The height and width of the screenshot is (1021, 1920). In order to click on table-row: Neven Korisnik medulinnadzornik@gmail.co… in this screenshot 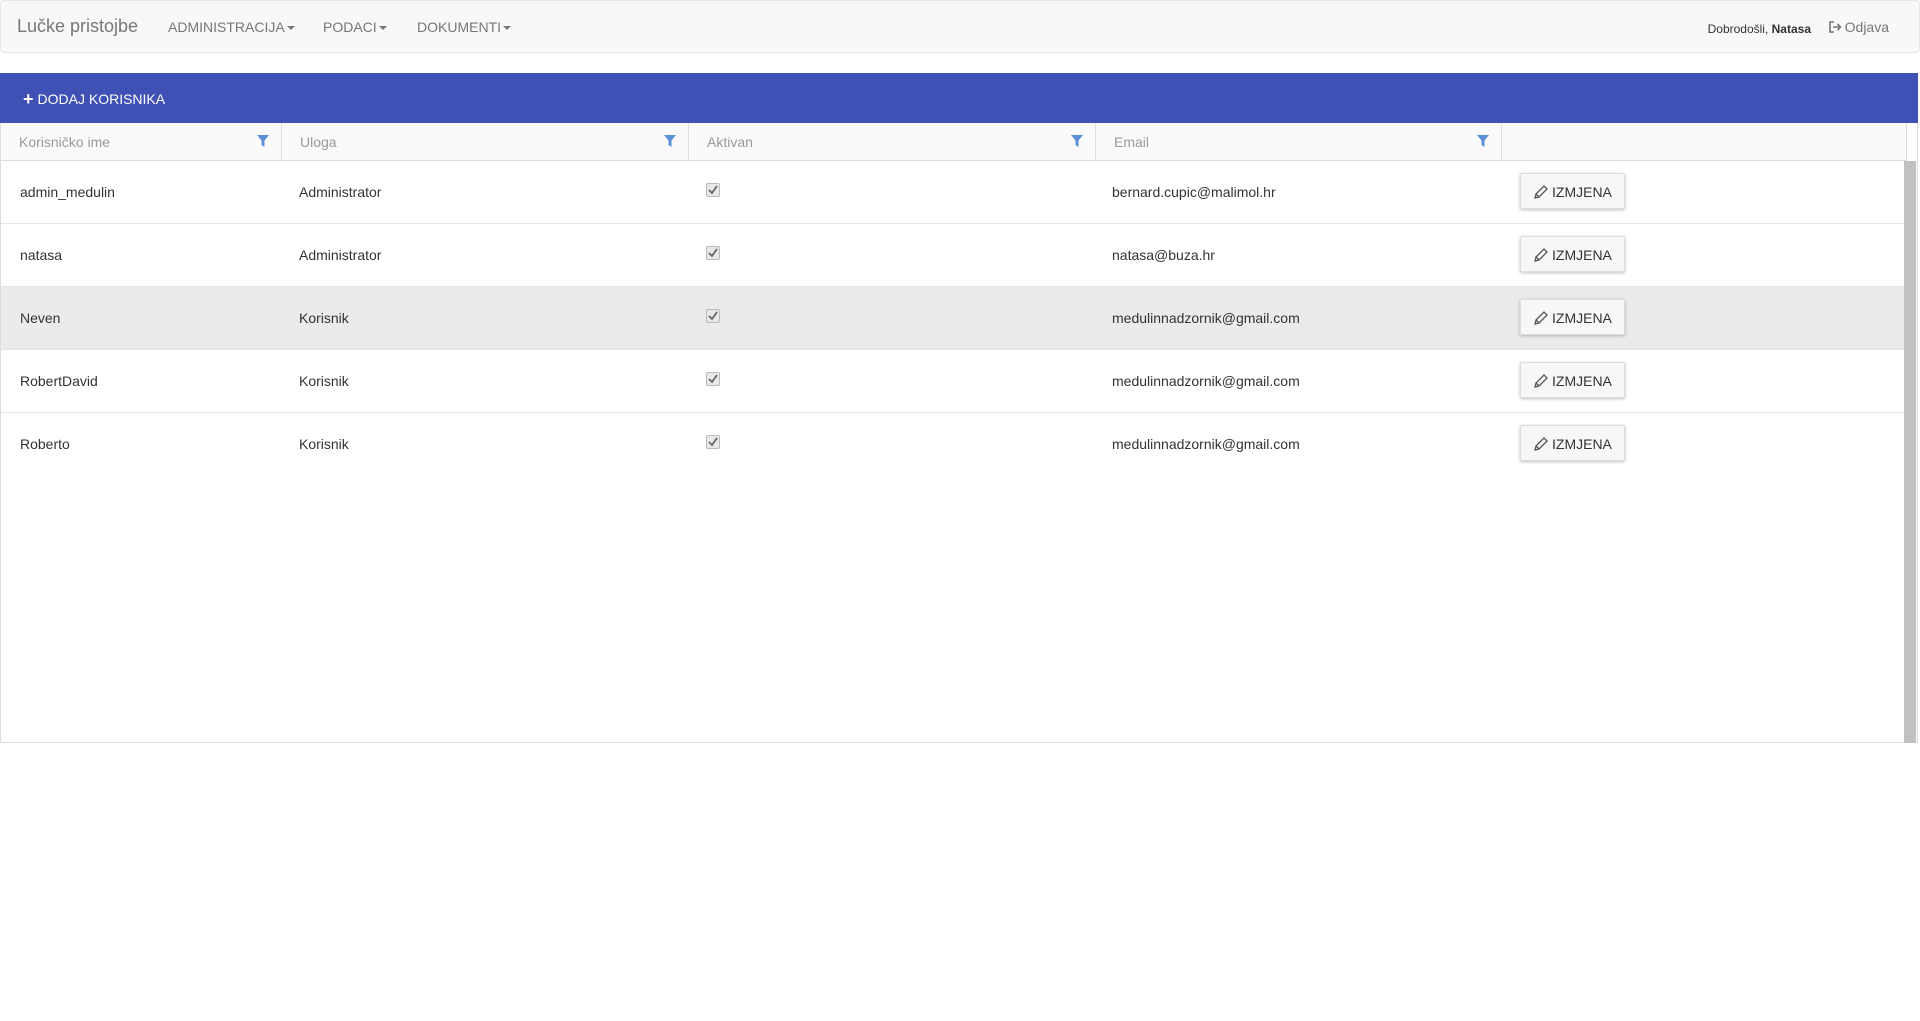, I will do `click(954, 318)`.